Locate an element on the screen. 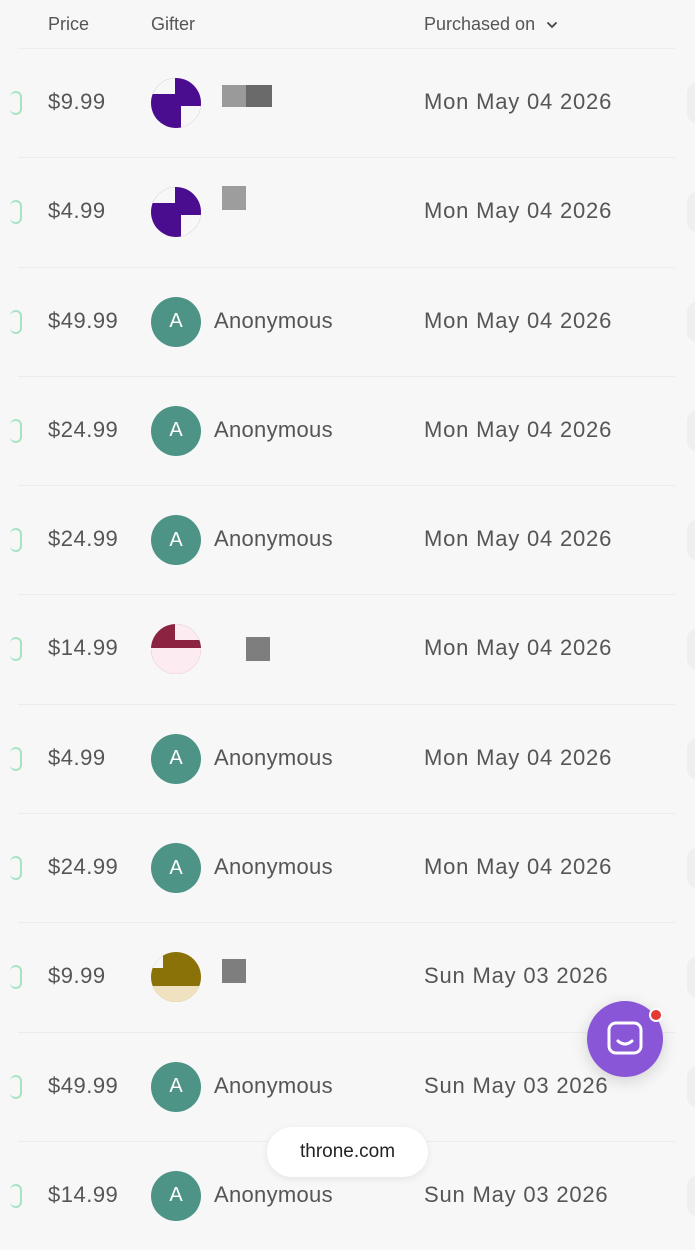 This screenshot has height=1250, width=695. table-header: Price Gifter Purchased on is located at coordinates (347, 24).